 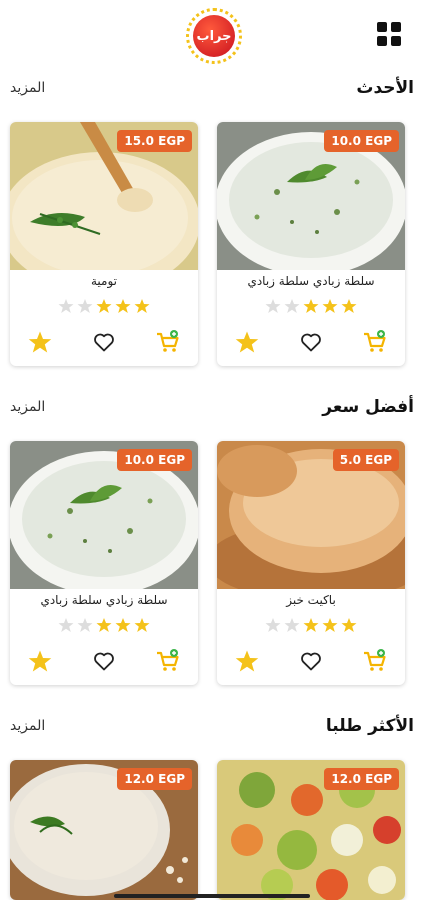 I want to click on product-name: باكيت خبز, so click(x=311, y=600).